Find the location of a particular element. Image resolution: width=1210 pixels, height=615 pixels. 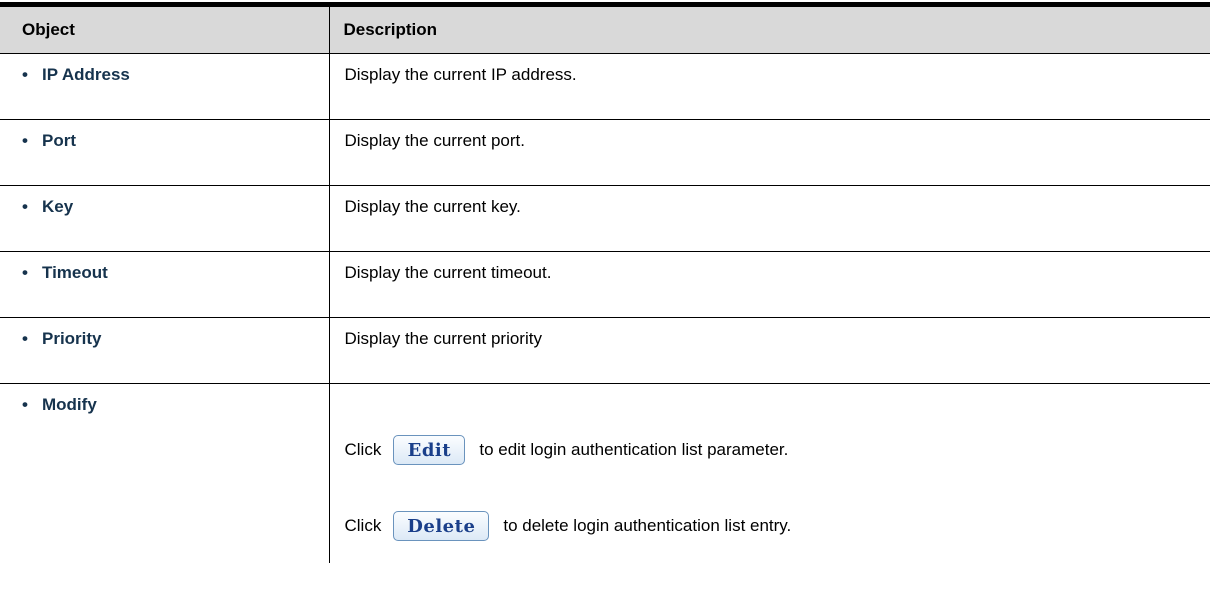

object-label: Key is located at coordinates (58, 206).